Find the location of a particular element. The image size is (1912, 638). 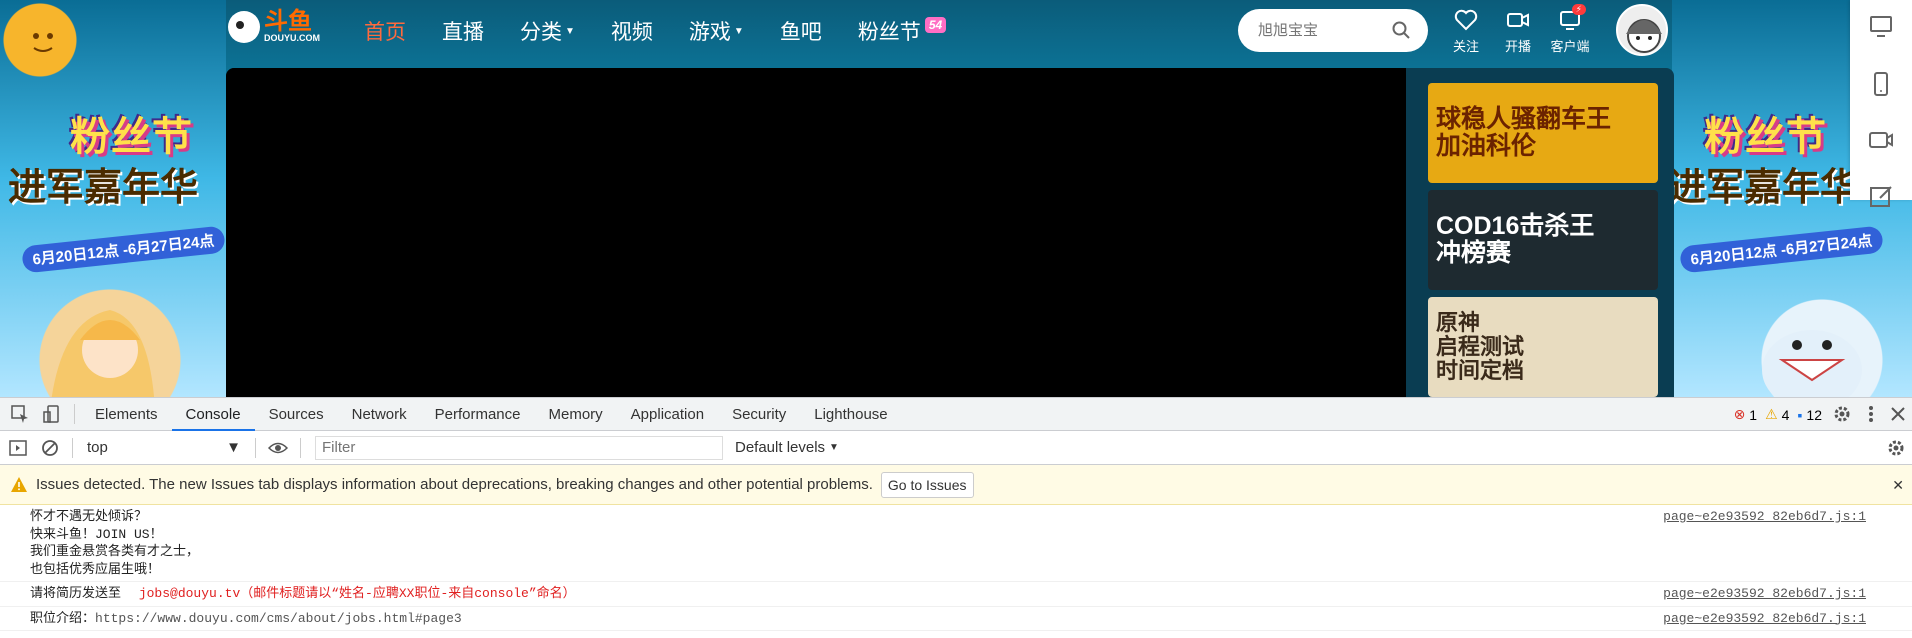

tab-security: Security is located at coordinates (759, 414).